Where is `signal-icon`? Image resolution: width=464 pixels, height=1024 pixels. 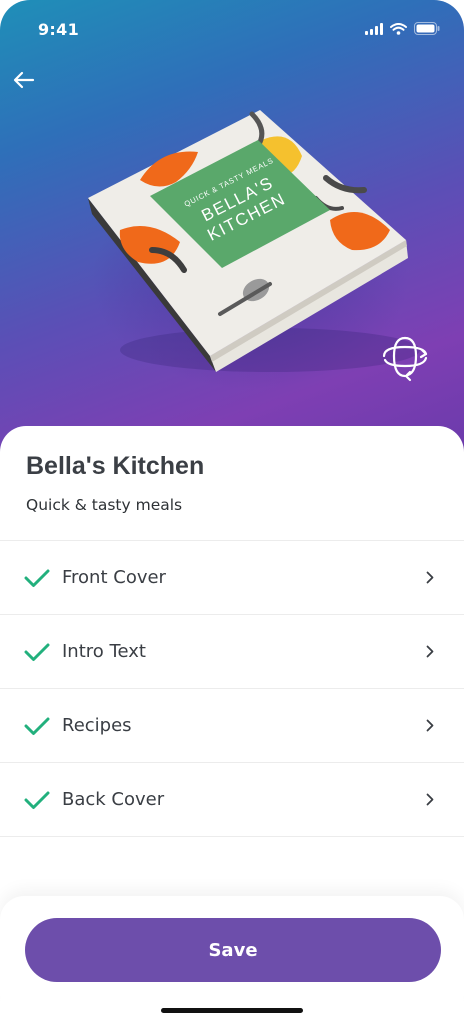
signal-icon is located at coordinates (374, 29).